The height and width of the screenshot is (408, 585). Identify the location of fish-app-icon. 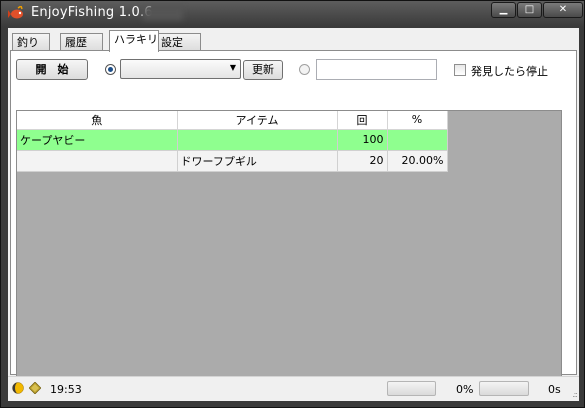
(15, 12).